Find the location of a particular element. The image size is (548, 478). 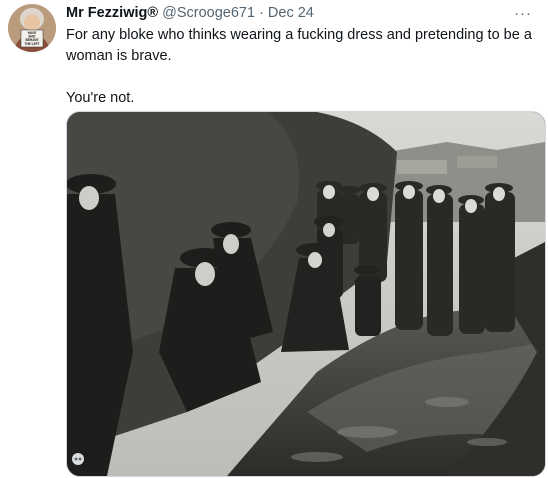

tweet-paragraph: You're not. is located at coordinates (100, 98).